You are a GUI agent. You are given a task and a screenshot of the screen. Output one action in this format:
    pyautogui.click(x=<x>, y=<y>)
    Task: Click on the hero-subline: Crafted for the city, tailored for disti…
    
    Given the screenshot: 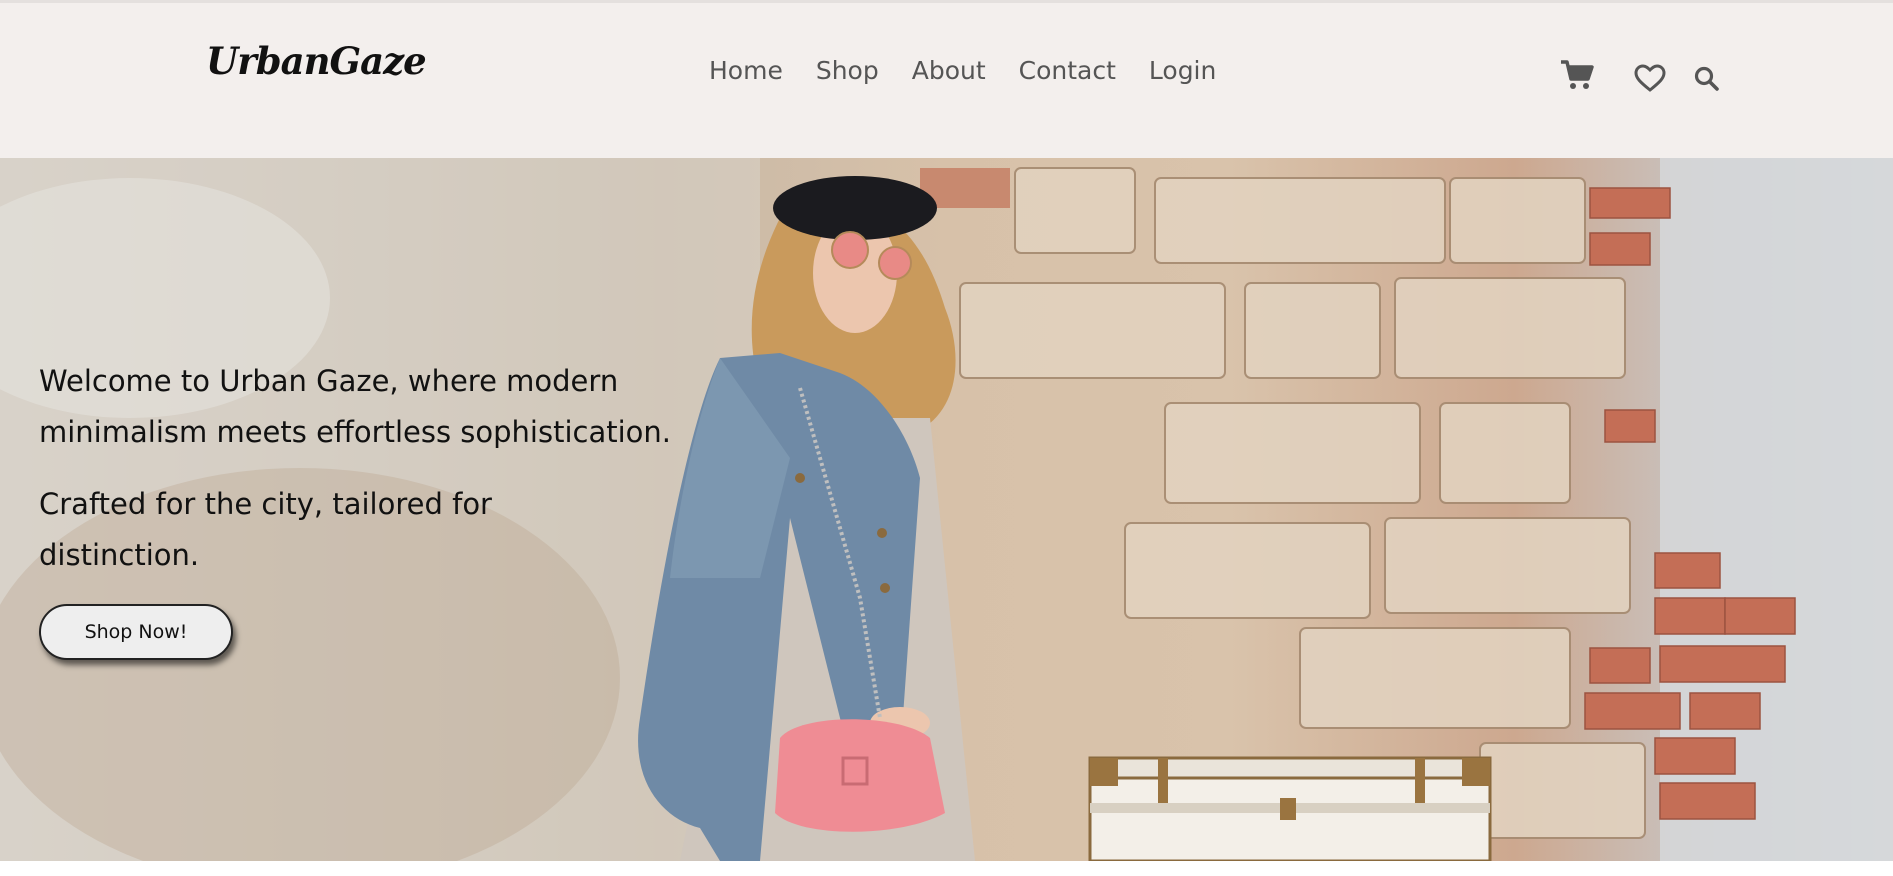 What is the action you would take?
    pyautogui.click(x=265, y=529)
    